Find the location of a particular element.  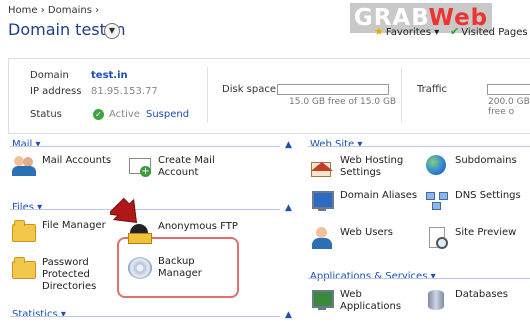

web-user-icon is located at coordinates (322, 238).